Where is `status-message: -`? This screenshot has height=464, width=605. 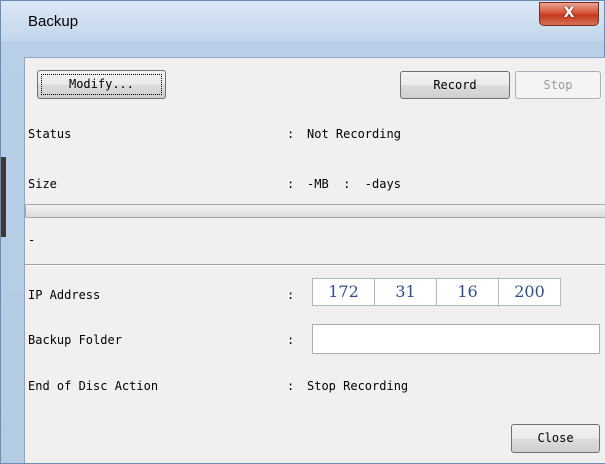 status-message: - is located at coordinates (32, 240).